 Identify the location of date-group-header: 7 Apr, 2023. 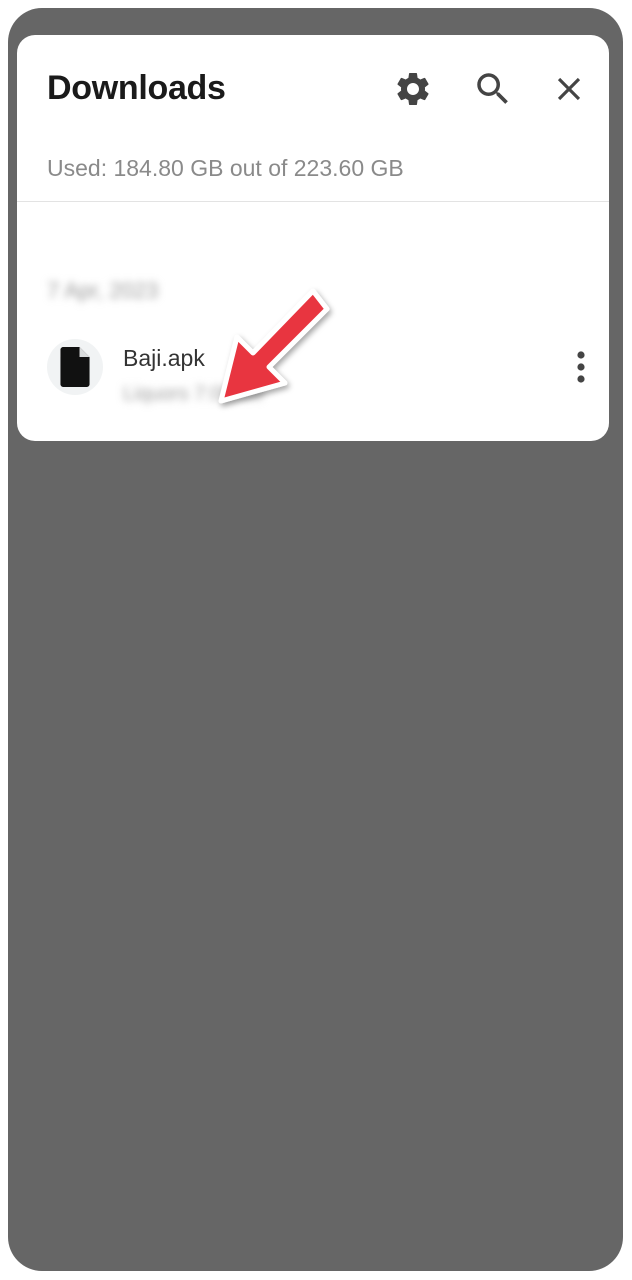
(103, 290).